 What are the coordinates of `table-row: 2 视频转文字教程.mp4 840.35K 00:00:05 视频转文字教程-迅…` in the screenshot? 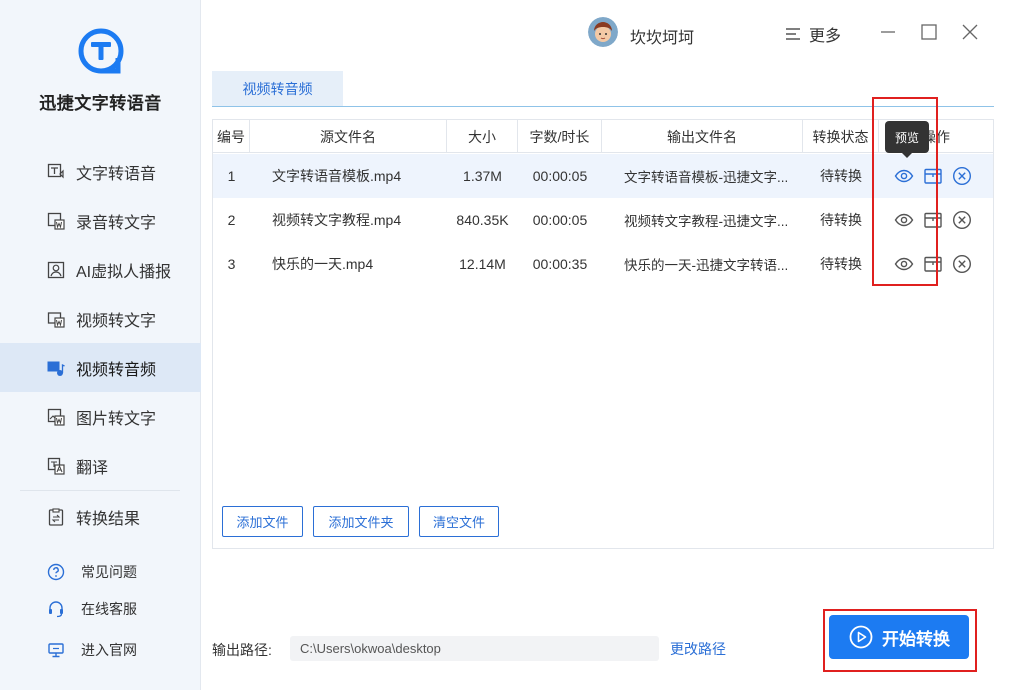 It's located at (603, 220).